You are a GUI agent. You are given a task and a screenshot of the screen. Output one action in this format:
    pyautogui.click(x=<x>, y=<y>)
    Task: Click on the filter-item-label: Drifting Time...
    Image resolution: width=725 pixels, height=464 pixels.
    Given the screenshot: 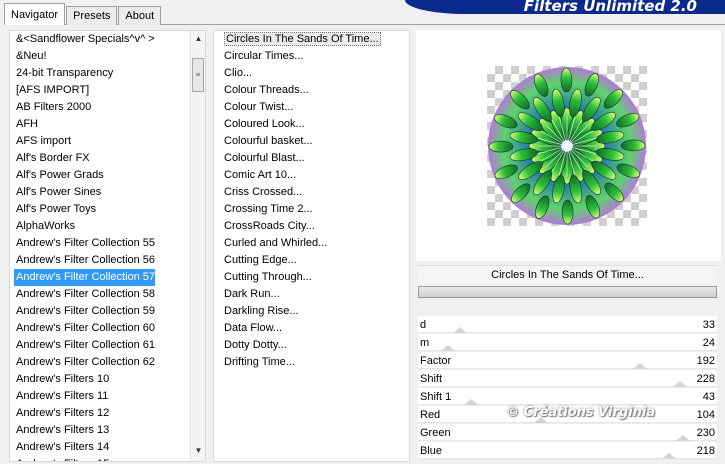 What is the action you would take?
    pyautogui.click(x=259, y=362)
    